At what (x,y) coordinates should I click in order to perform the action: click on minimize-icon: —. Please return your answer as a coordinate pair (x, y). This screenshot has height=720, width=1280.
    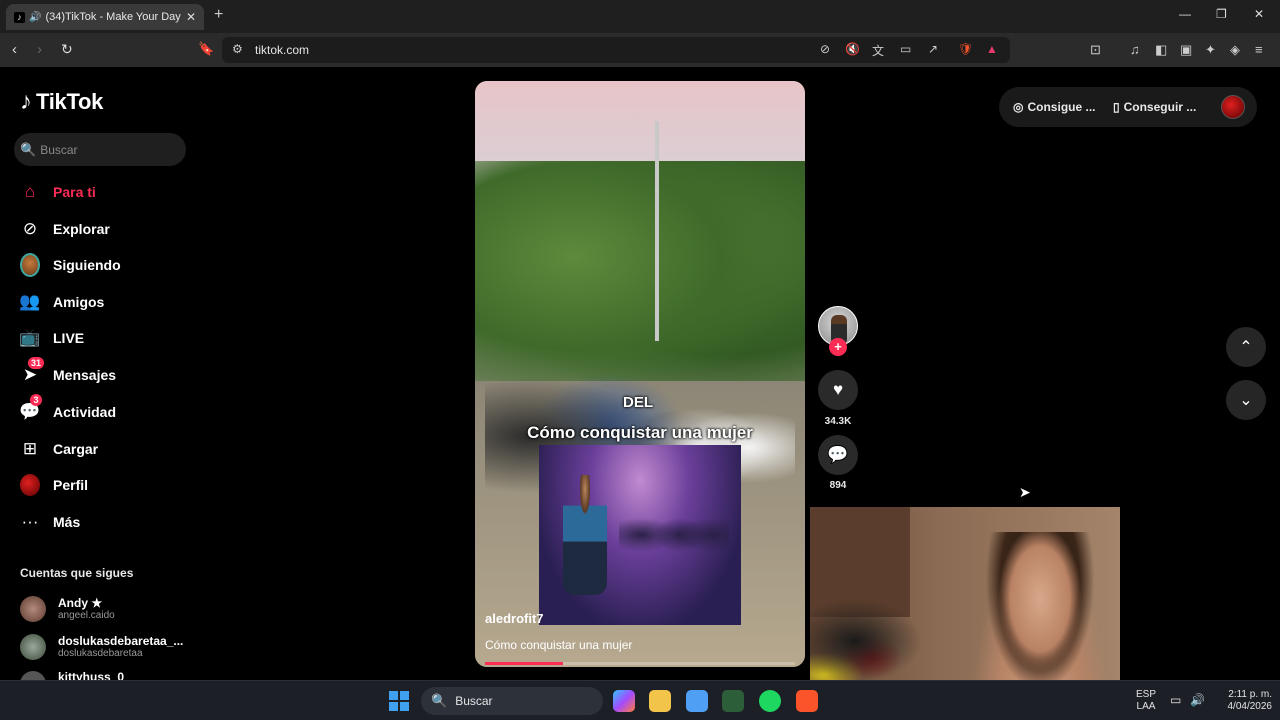
    Looking at the image, I should click on (1185, 14).